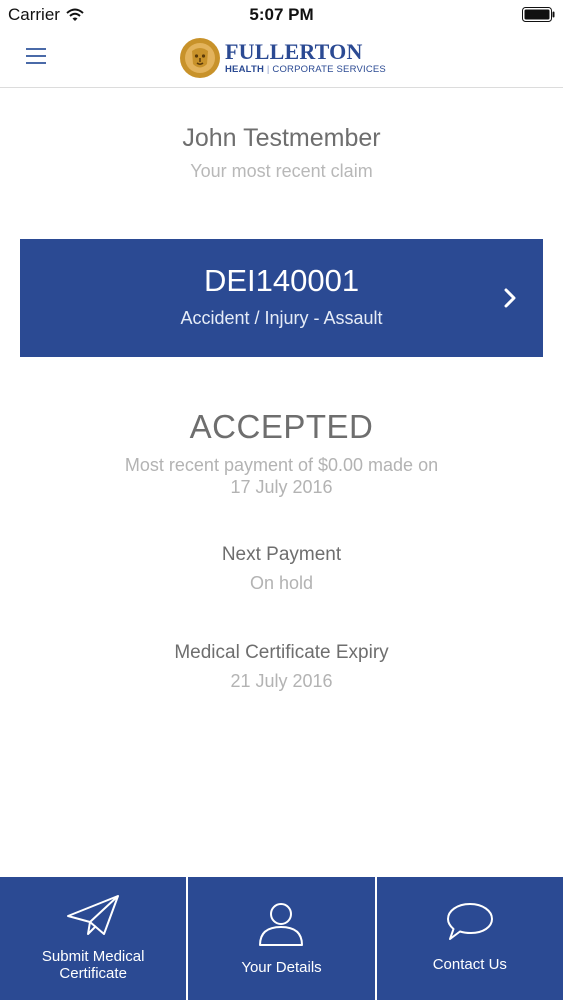 Image resolution: width=563 pixels, height=1000 pixels. I want to click on payment-info-line2: 17 July 2016, so click(281, 487).